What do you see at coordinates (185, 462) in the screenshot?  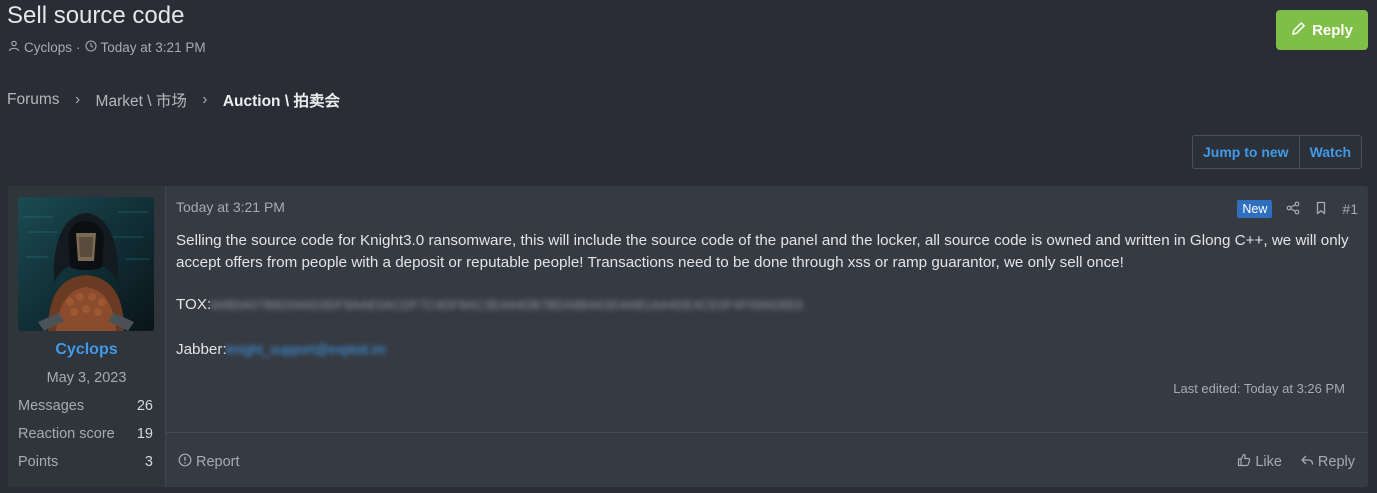 I see `report-icon` at bounding box center [185, 462].